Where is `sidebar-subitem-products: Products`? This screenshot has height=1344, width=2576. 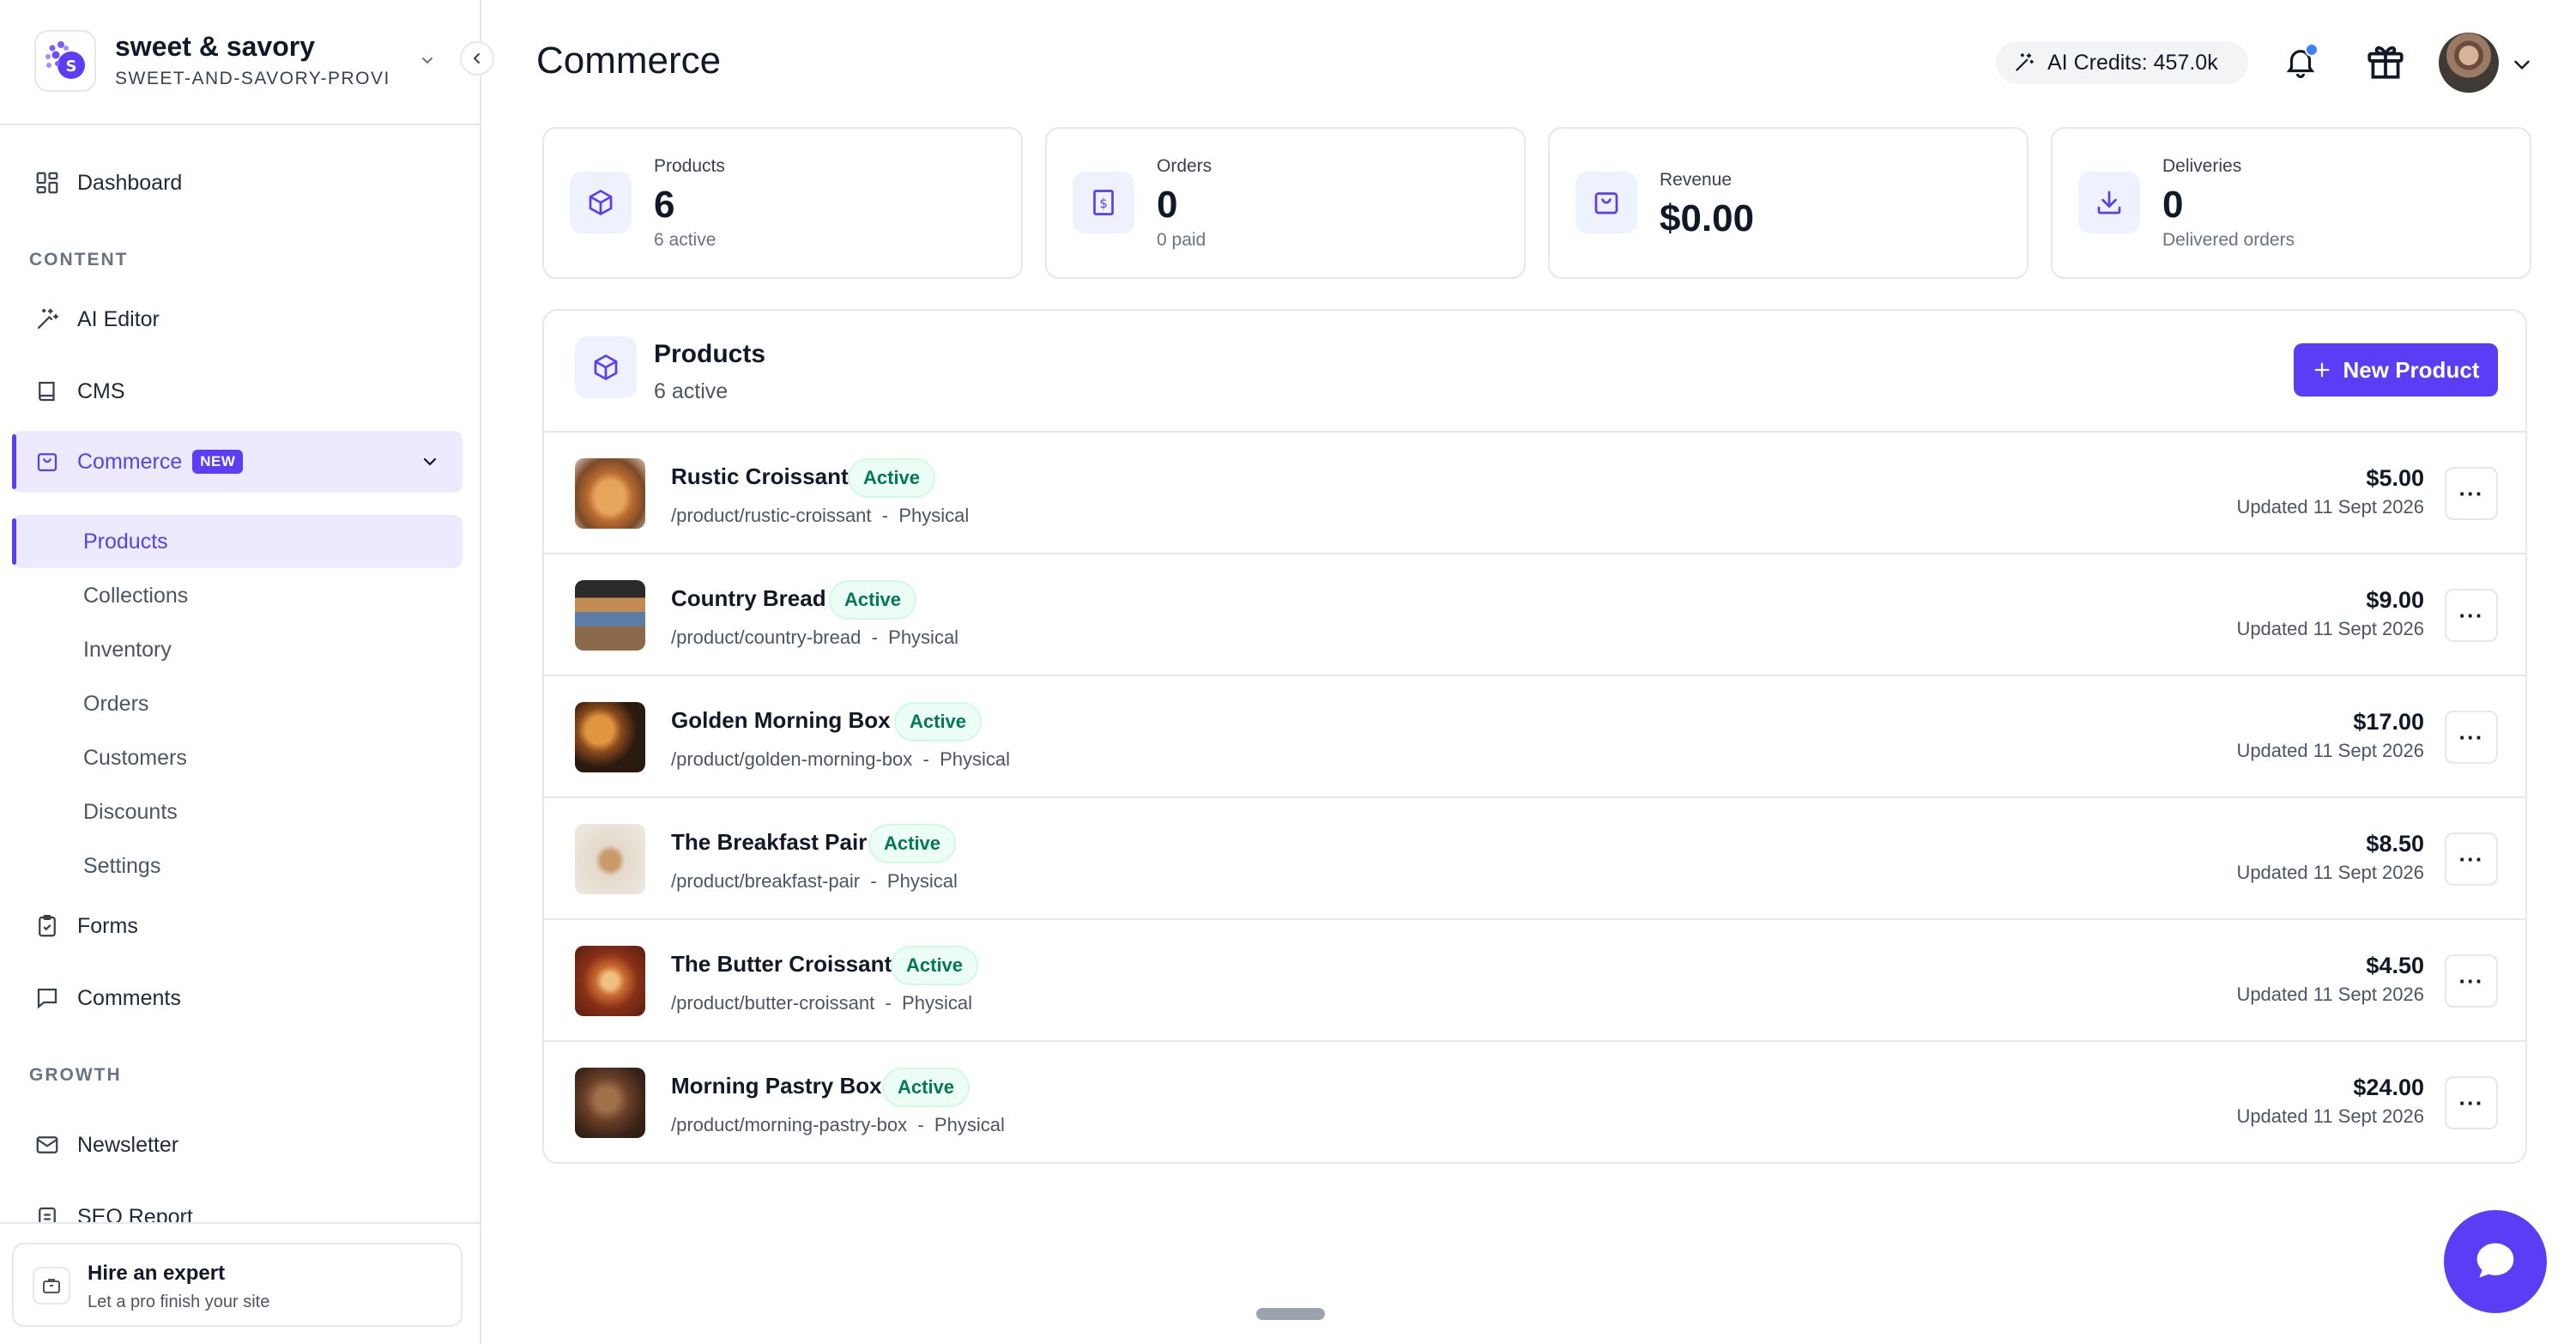 sidebar-subitem-products: Products is located at coordinates (237, 541).